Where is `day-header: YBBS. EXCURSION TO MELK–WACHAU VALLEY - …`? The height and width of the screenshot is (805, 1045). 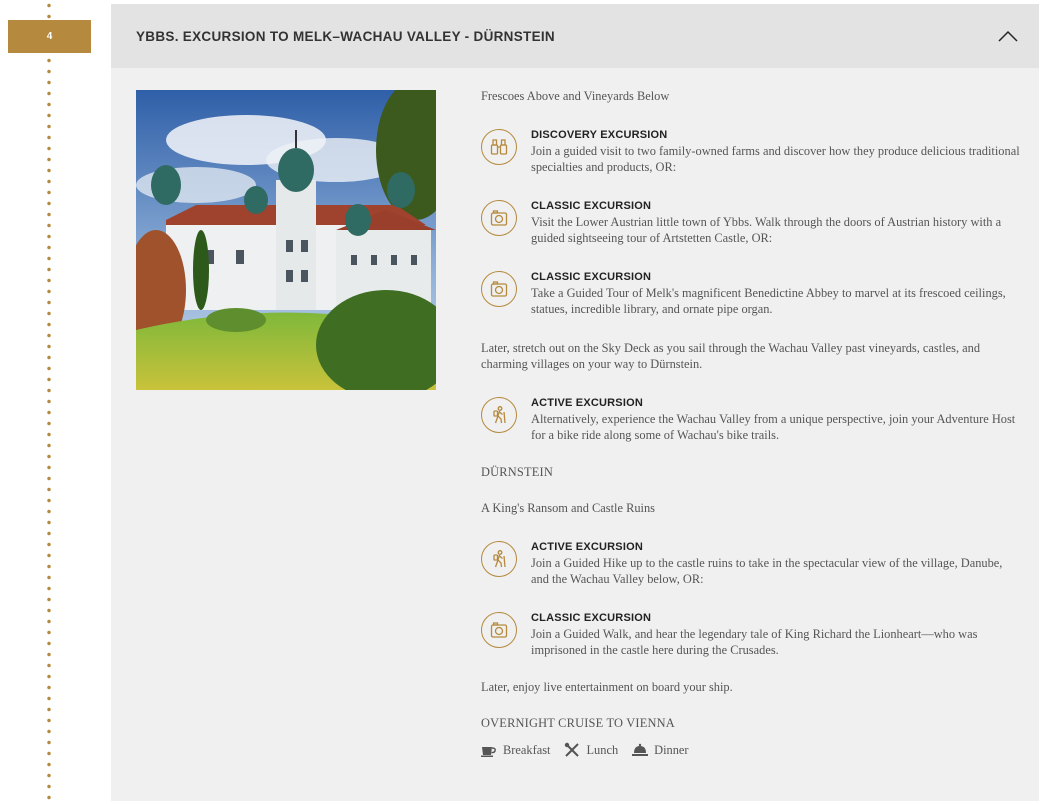
day-header: YBBS. EXCURSION TO MELK–WACHAU VALLEY - … is located at coordinates (575, 36).